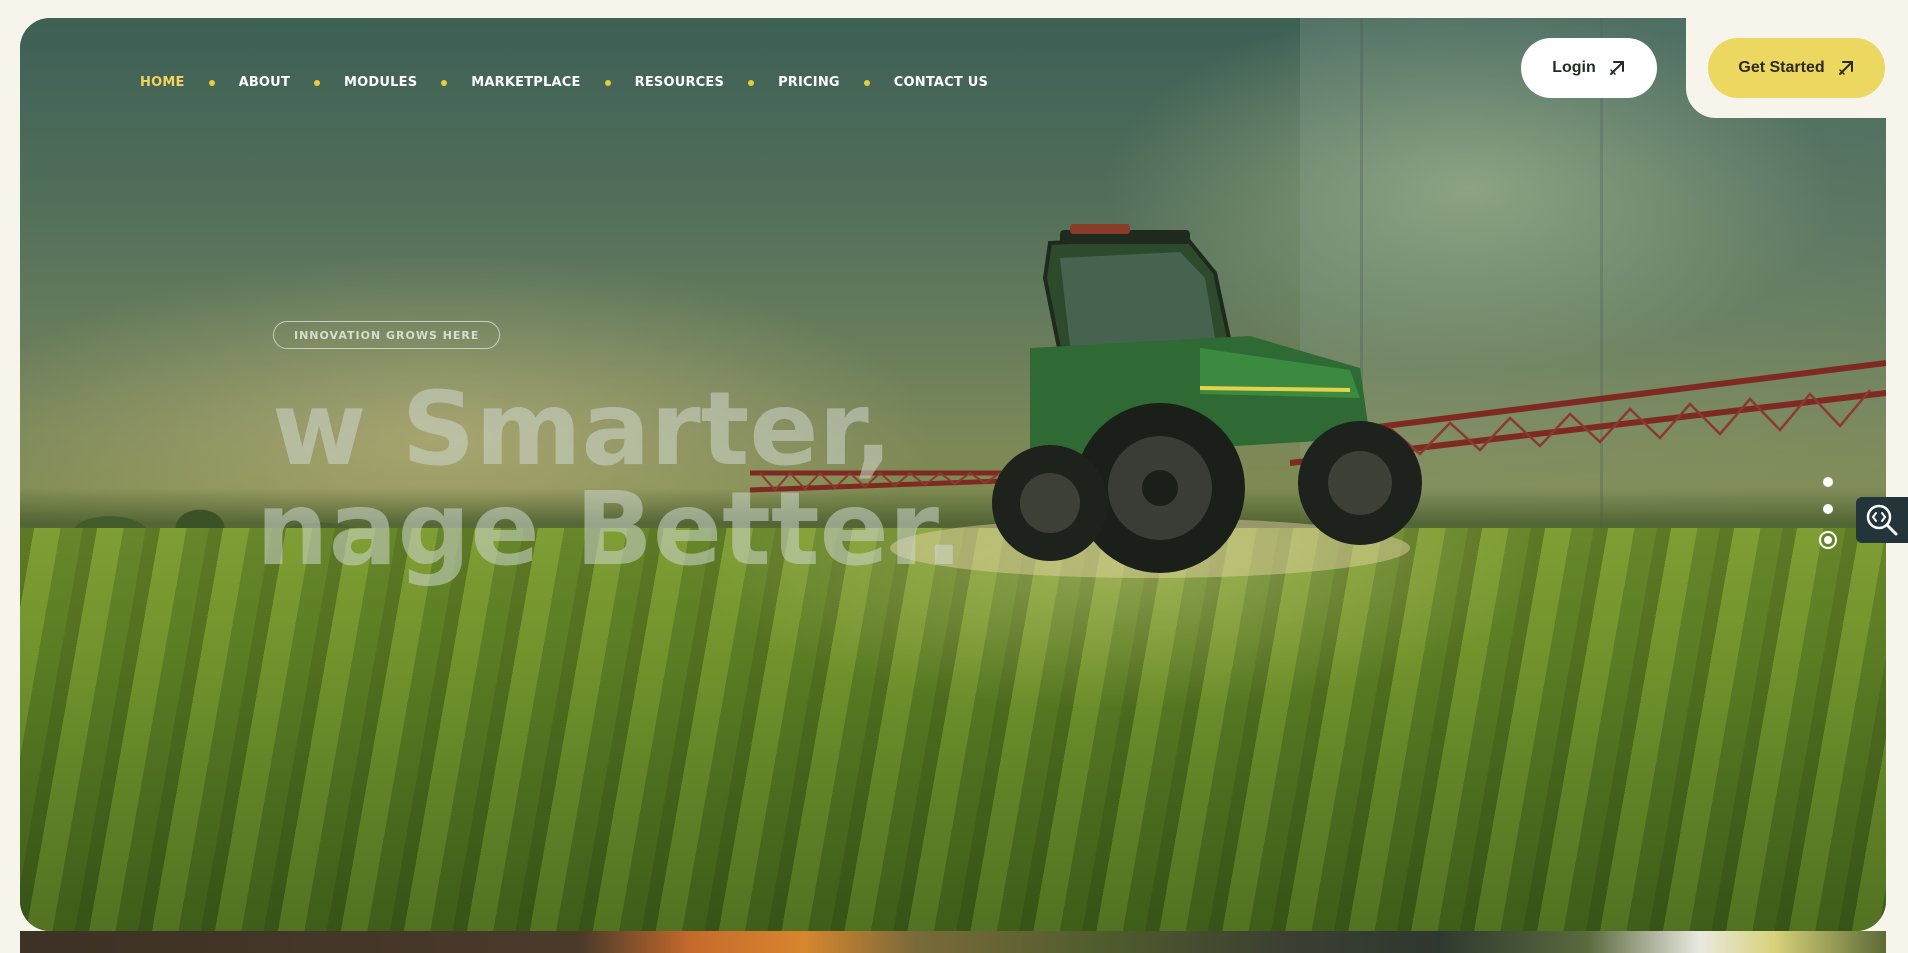  I want to click on nav-item-pricing: PRICING, so click(809, 82).